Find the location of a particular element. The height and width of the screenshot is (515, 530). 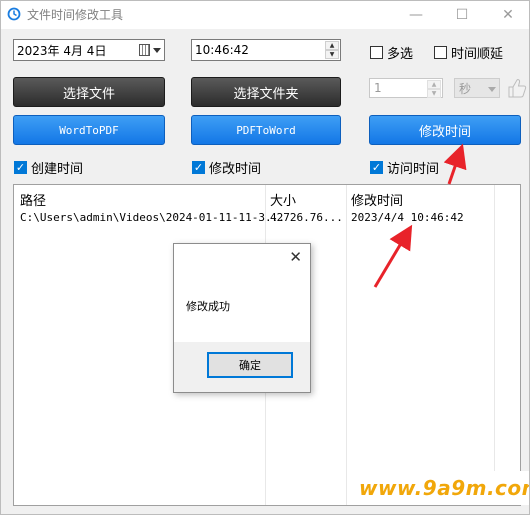

column-header-modified: 修改时间 is located at coordinates (377, 199).